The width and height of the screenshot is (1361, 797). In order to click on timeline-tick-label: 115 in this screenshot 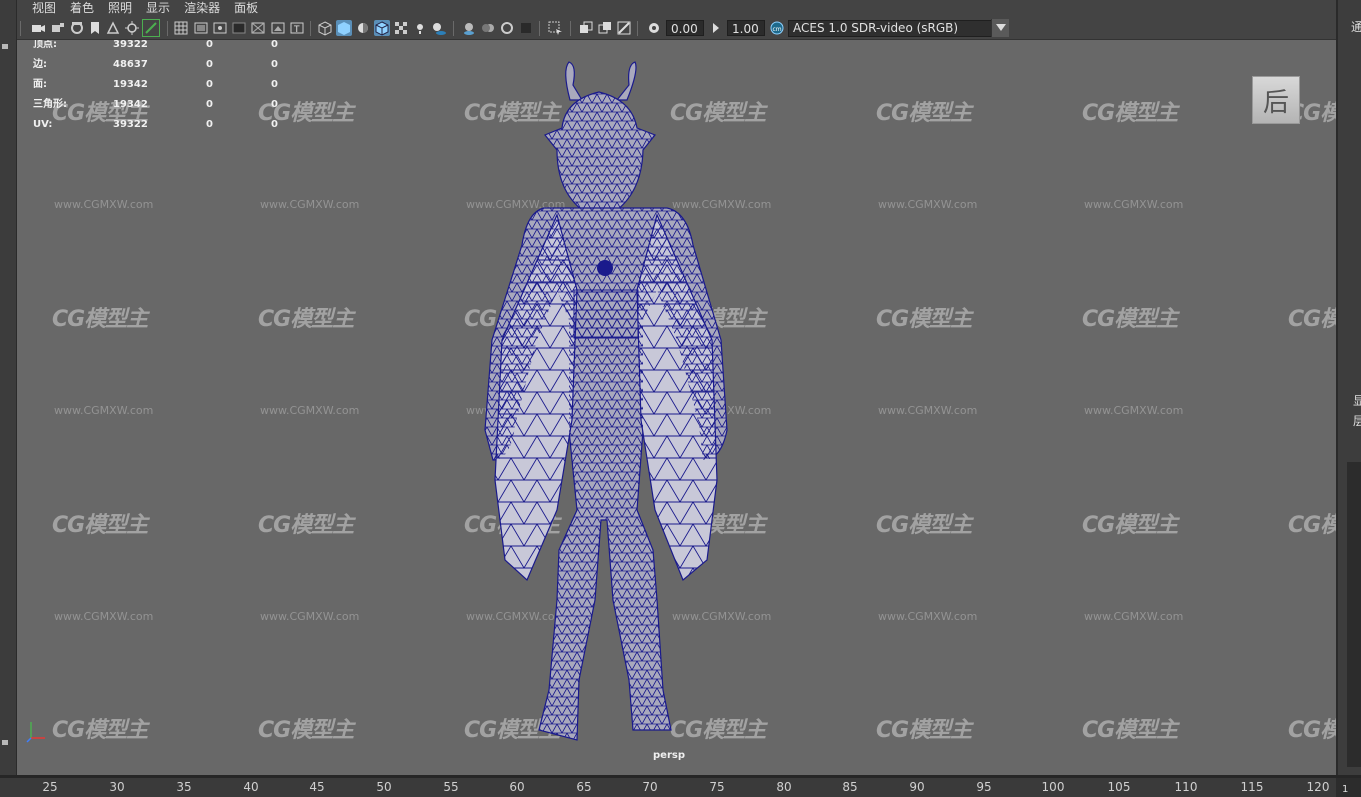, I will do `click(1252, 787)`.